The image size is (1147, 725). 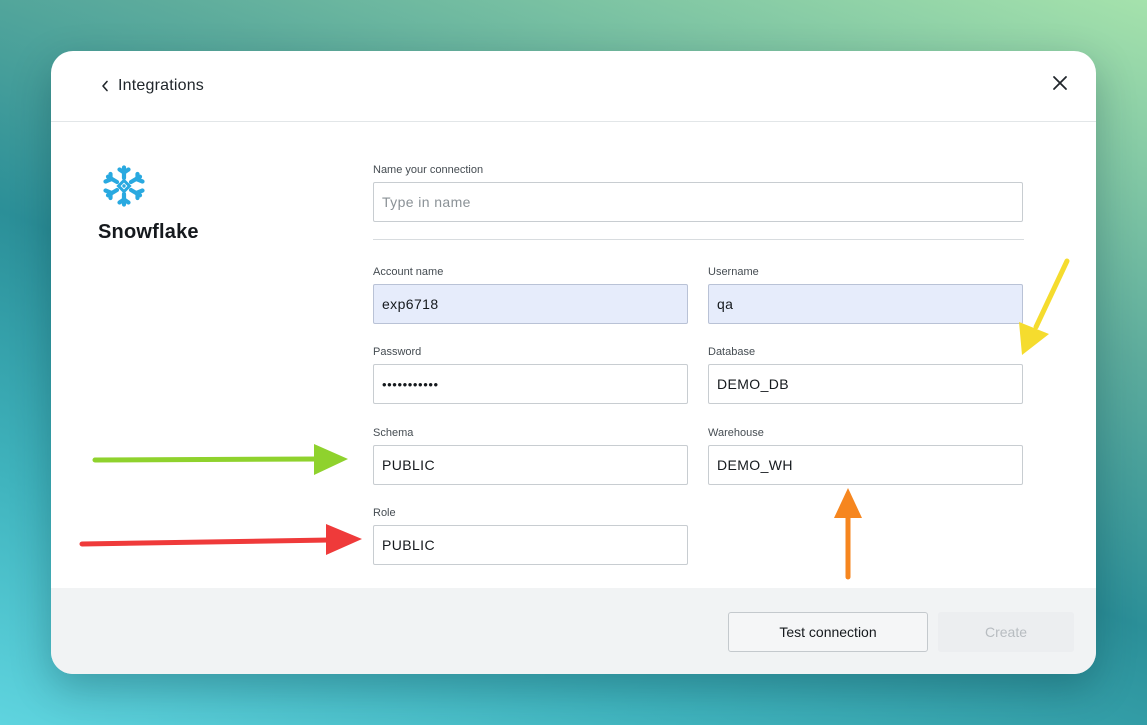 I want to click on back-link-label: Integrations, so click(x=161, y=85).